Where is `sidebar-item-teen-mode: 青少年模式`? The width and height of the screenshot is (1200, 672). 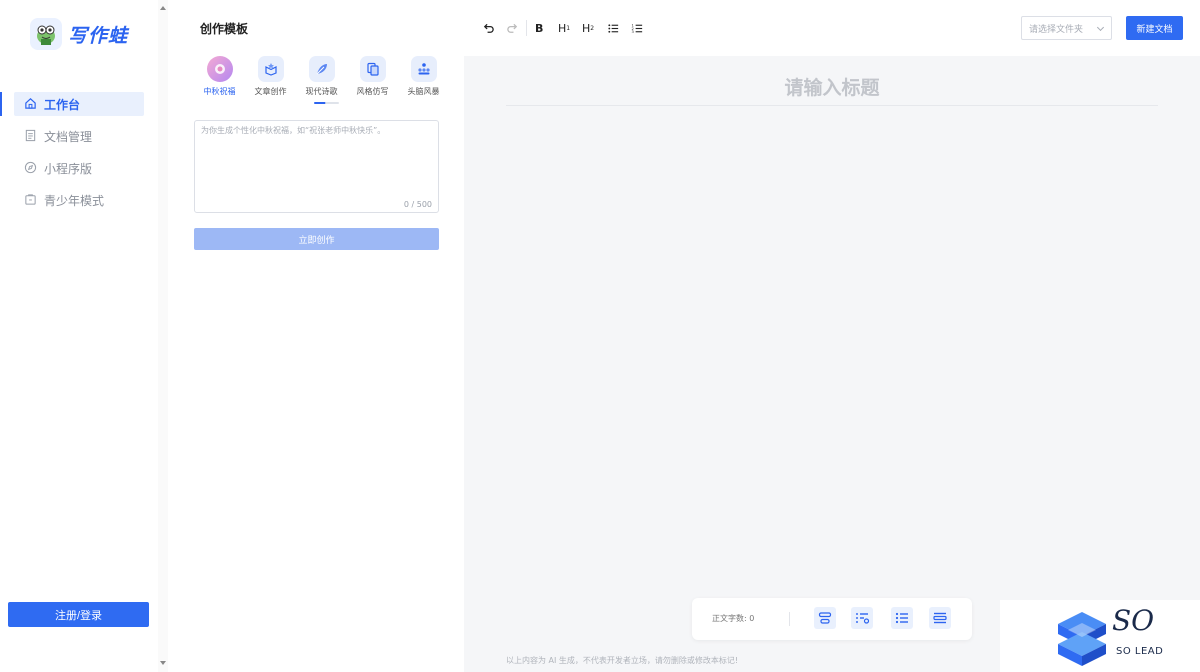
sidebar-item-teen-mode: 青少年模式 is located at coordinates (79, 200).